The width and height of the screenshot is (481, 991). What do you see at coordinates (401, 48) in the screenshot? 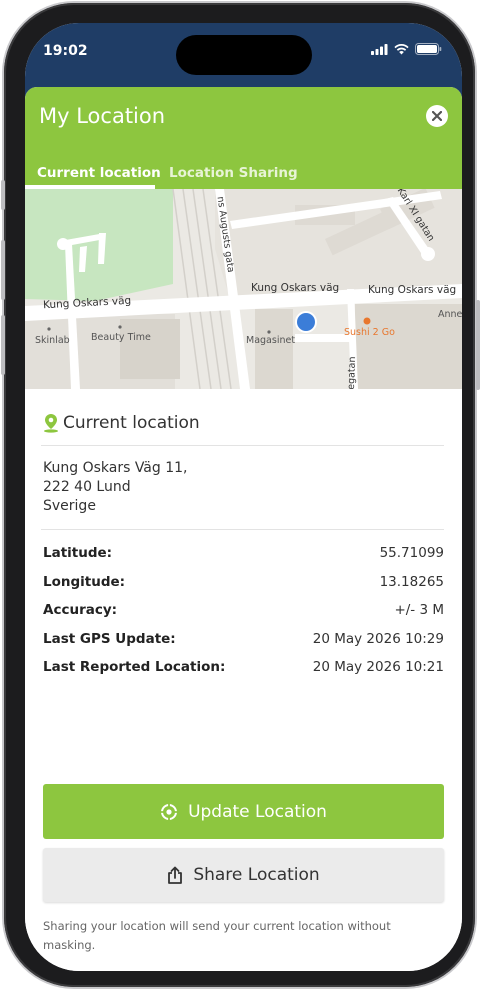
I see `wifi-icon` at bounding box center [401, 48].